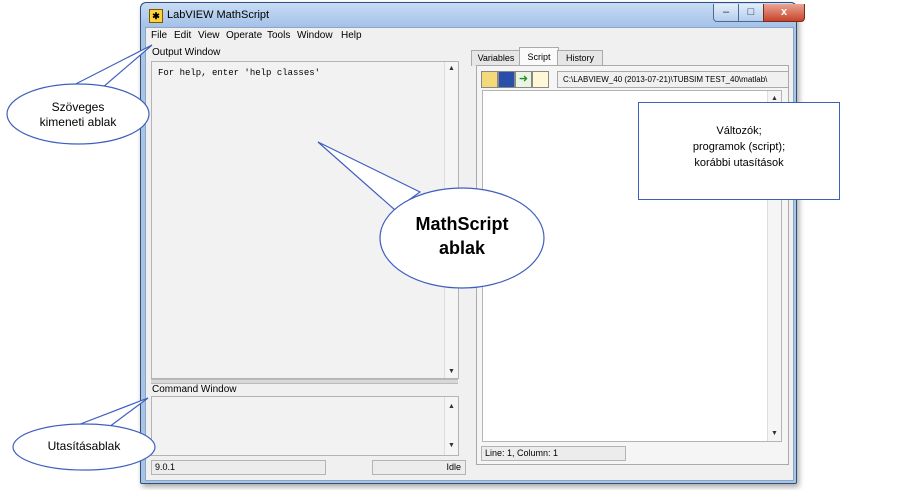 The image size is (900, 490). What do you see at coordinates (462, 236) in the screenshot?
I see `mathscript-callout-text: MathScript ablak` at bounding box center [462, 236].